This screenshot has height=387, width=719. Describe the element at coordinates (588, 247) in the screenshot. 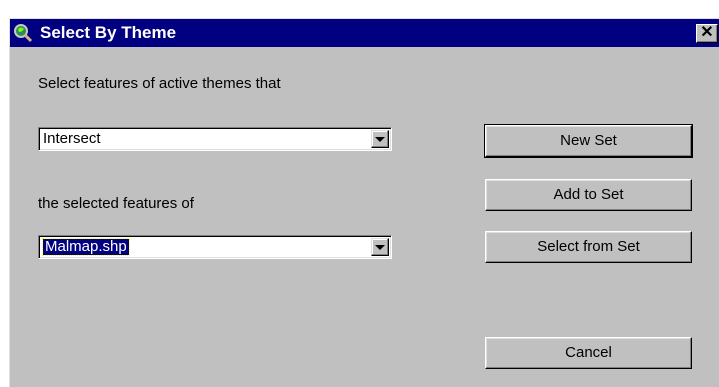

I see `select-from-set-button: Select from Set` at that location.